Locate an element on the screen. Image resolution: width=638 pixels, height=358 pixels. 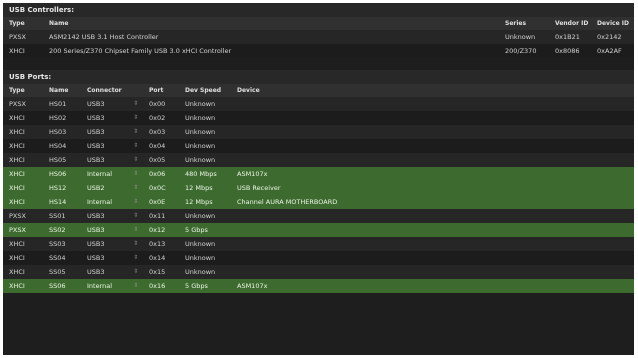
port-name: SS03 is located at coordinates (62, 244).